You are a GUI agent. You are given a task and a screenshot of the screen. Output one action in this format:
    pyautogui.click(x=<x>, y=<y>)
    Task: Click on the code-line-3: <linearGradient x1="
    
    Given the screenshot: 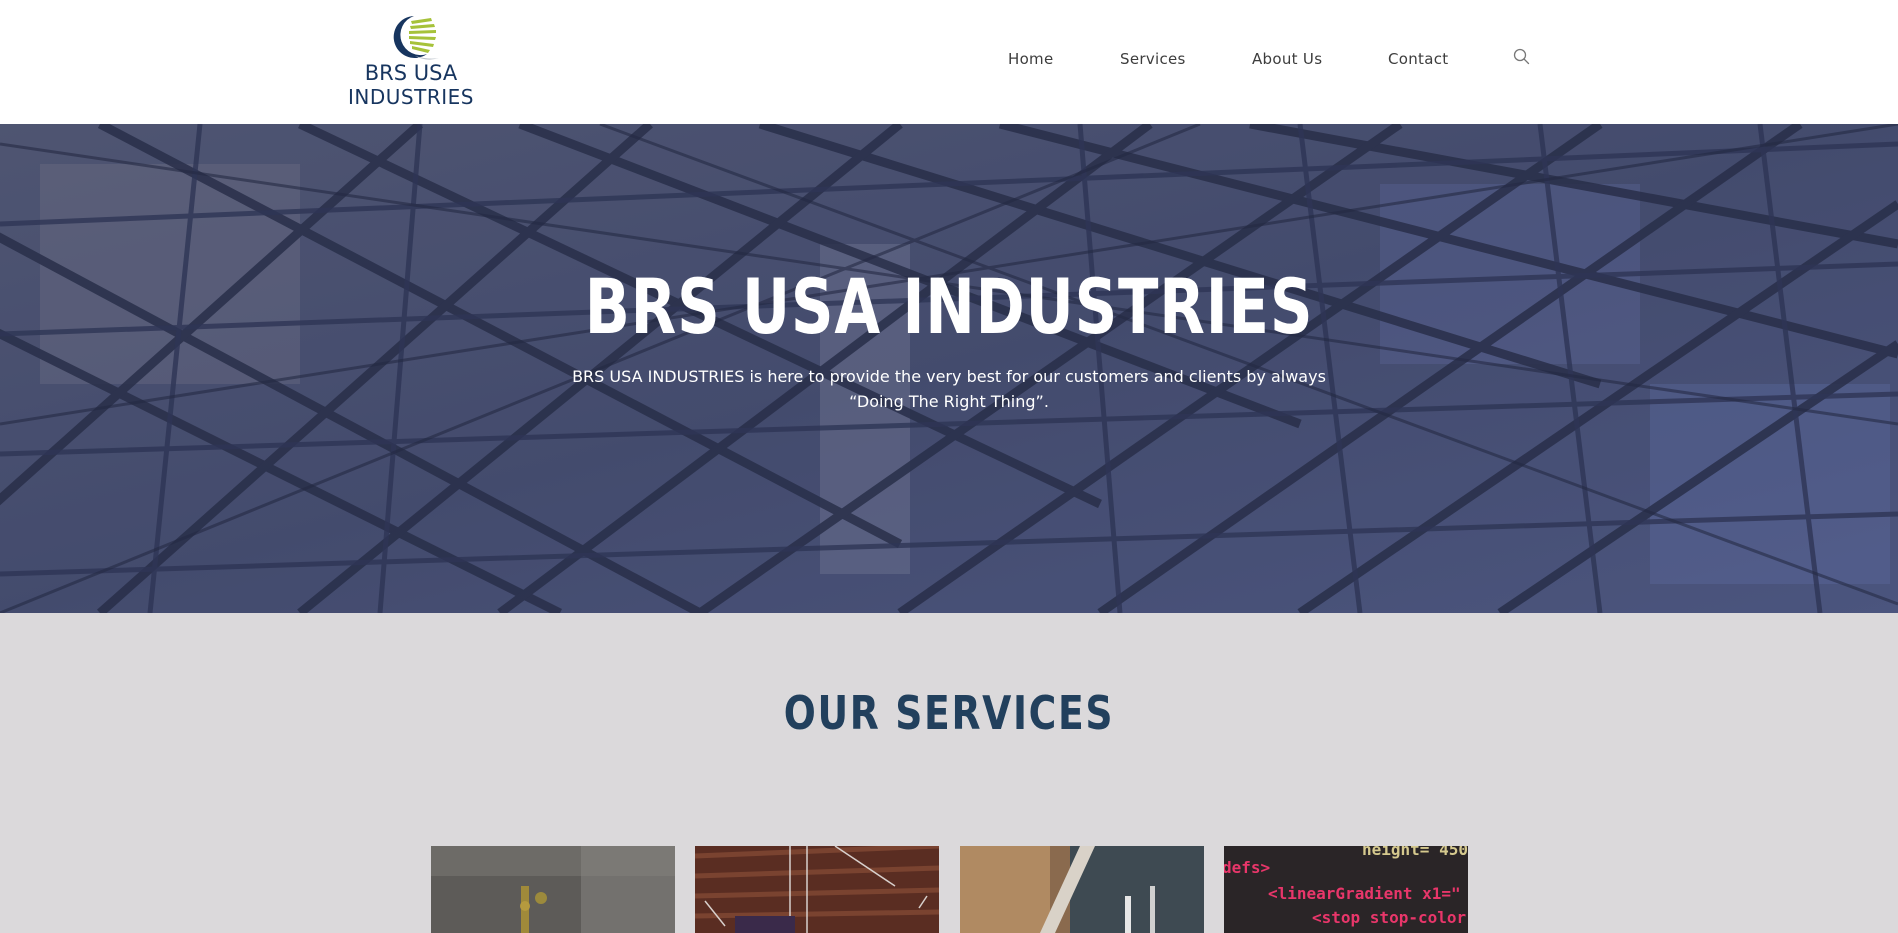 What is the action you would take?
    pyautogui.click(x=1364, y=893)
    